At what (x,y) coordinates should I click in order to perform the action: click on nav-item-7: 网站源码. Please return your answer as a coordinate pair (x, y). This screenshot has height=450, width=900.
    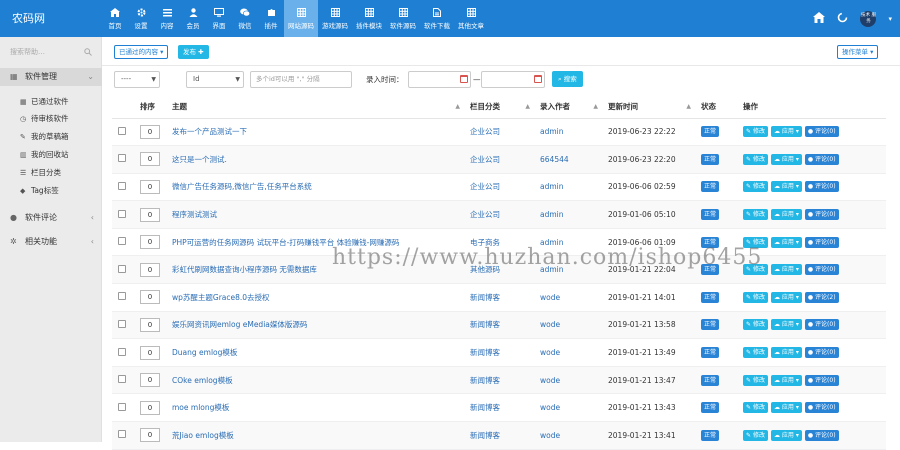
    Looking at the image, I should click on (301, 18).